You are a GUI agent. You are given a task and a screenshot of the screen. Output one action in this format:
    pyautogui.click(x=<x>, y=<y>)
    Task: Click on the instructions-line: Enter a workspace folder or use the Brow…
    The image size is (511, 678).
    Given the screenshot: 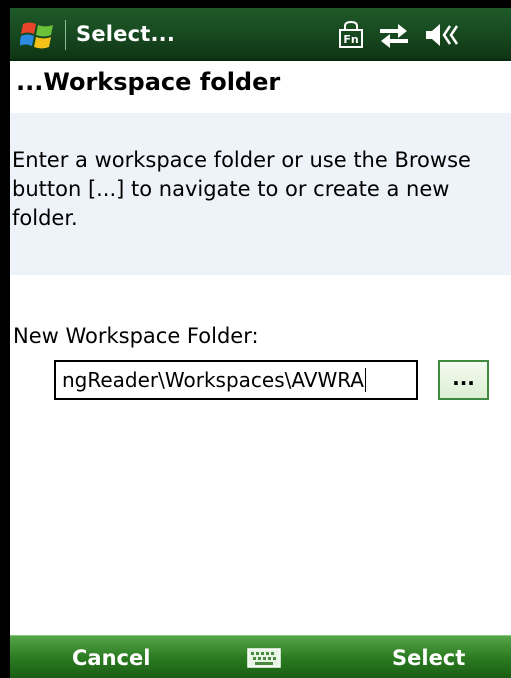 What is the action you would take?
    pyautogui.click(x=241, y=160)
    